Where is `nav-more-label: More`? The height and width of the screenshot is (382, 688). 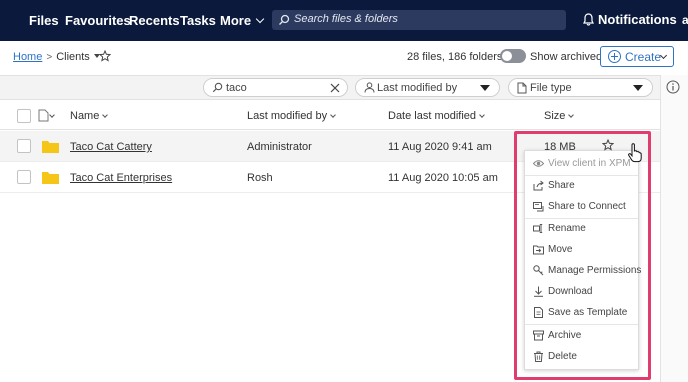 nav-more-label: More is located at coordinates (236, 20).